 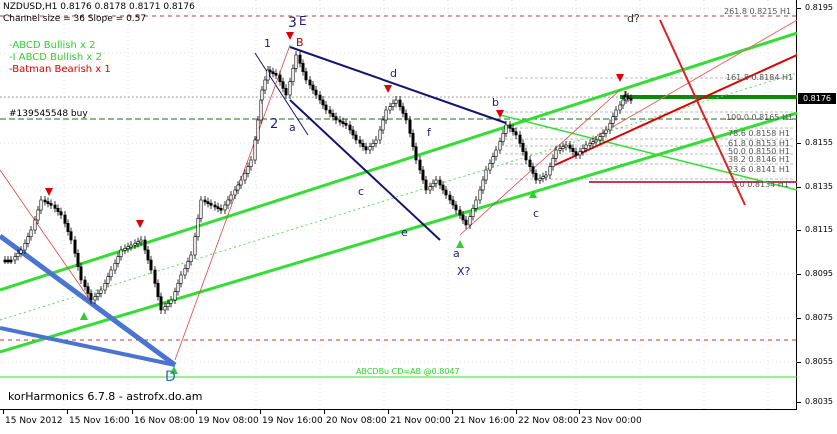 What do you see at coordinates (759, 169) in the screenshot?
I see `fib-level-label: 23.6 0.8141 H1` at bounding box center [759, 169].